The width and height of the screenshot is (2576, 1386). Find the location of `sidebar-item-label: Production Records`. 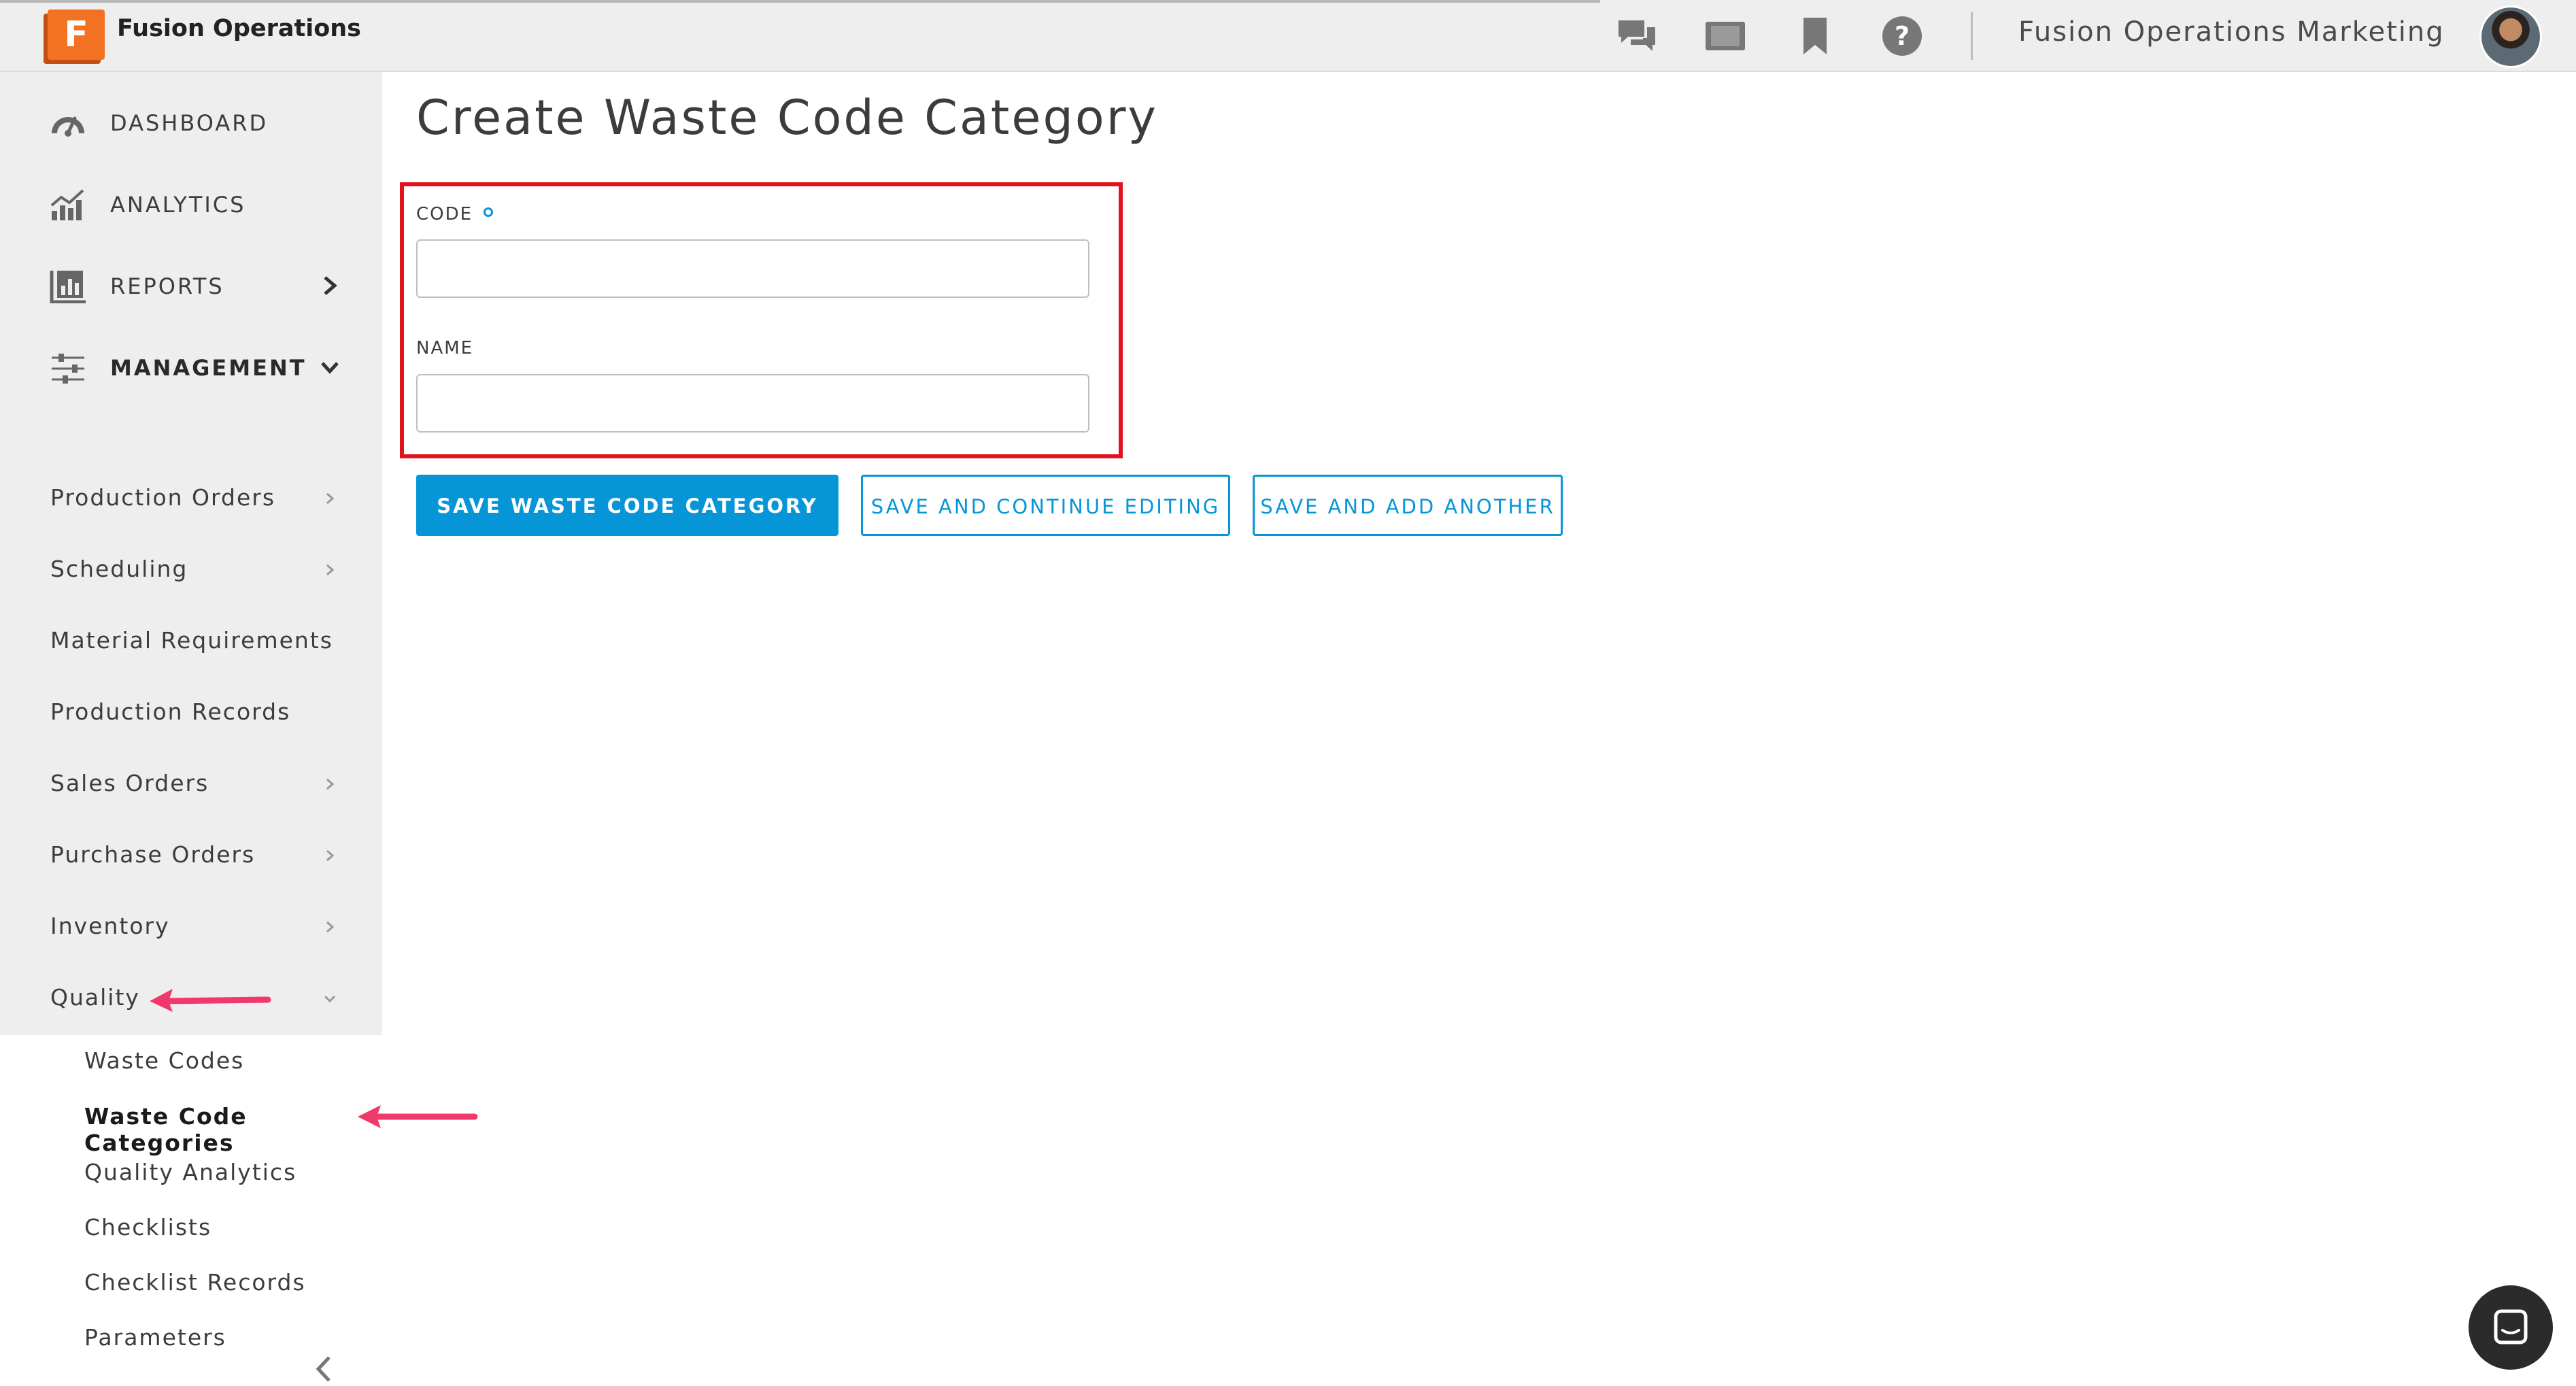

sidebar-item-label: Production Records is located at coordinates (170, 711).